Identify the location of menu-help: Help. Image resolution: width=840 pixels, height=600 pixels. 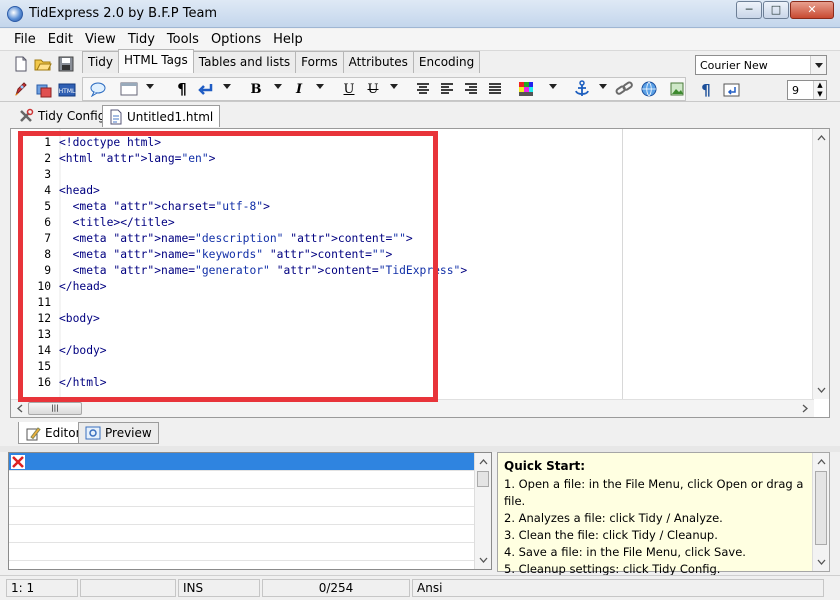
(288, 39).